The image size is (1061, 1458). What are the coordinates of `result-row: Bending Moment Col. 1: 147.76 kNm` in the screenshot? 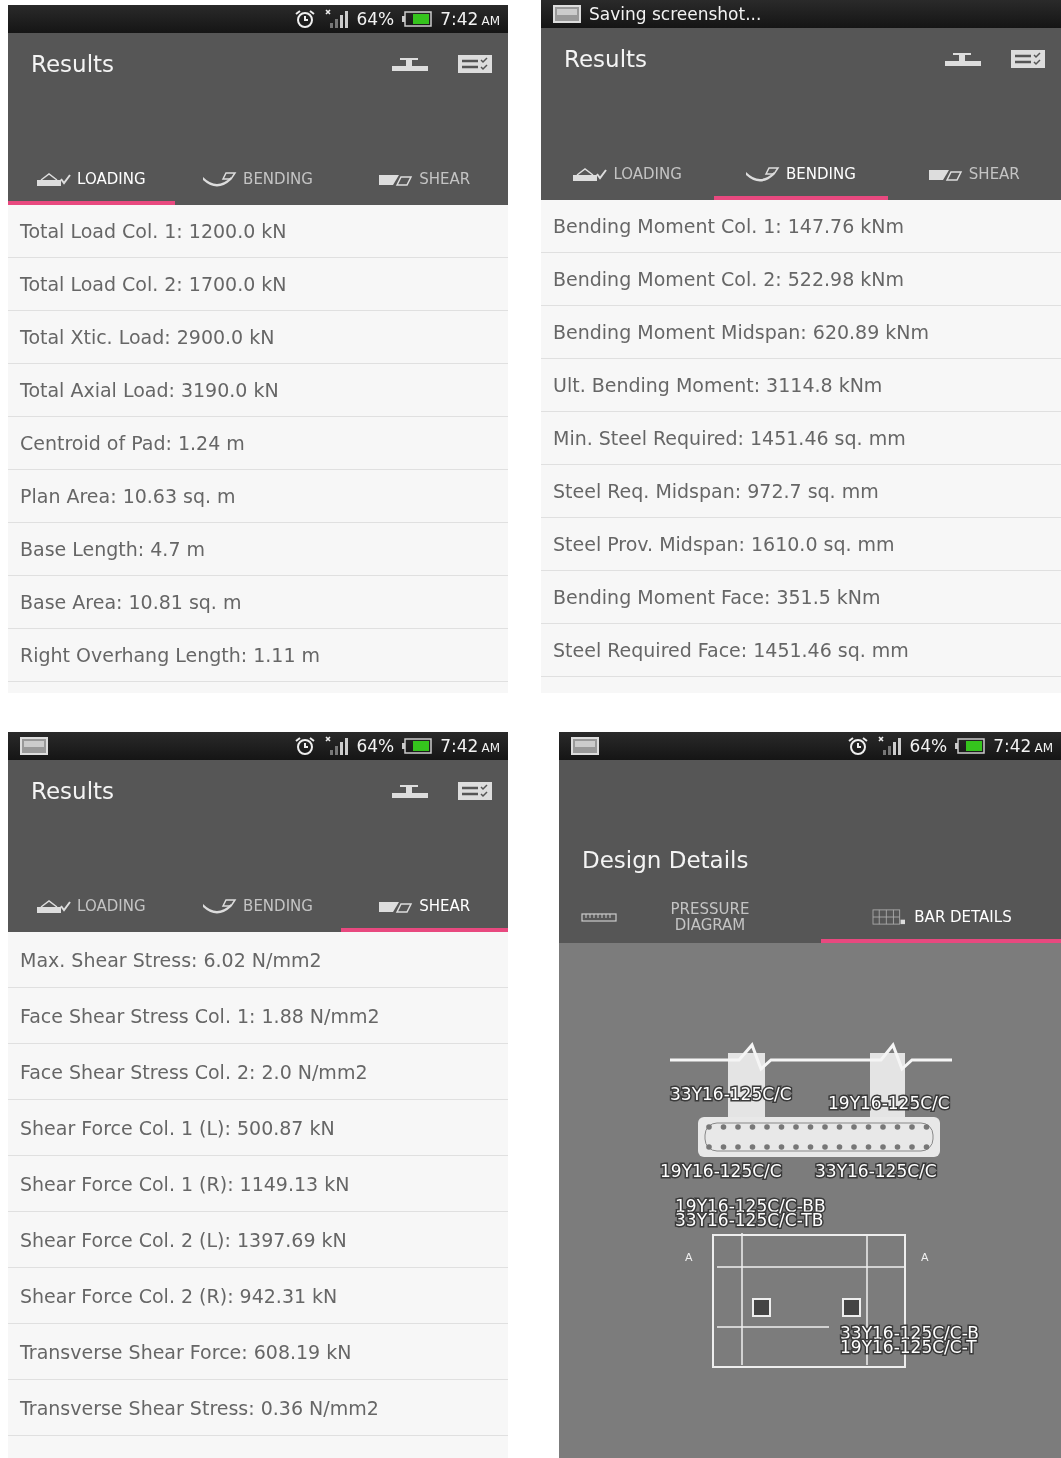 It's located at (801, 226).